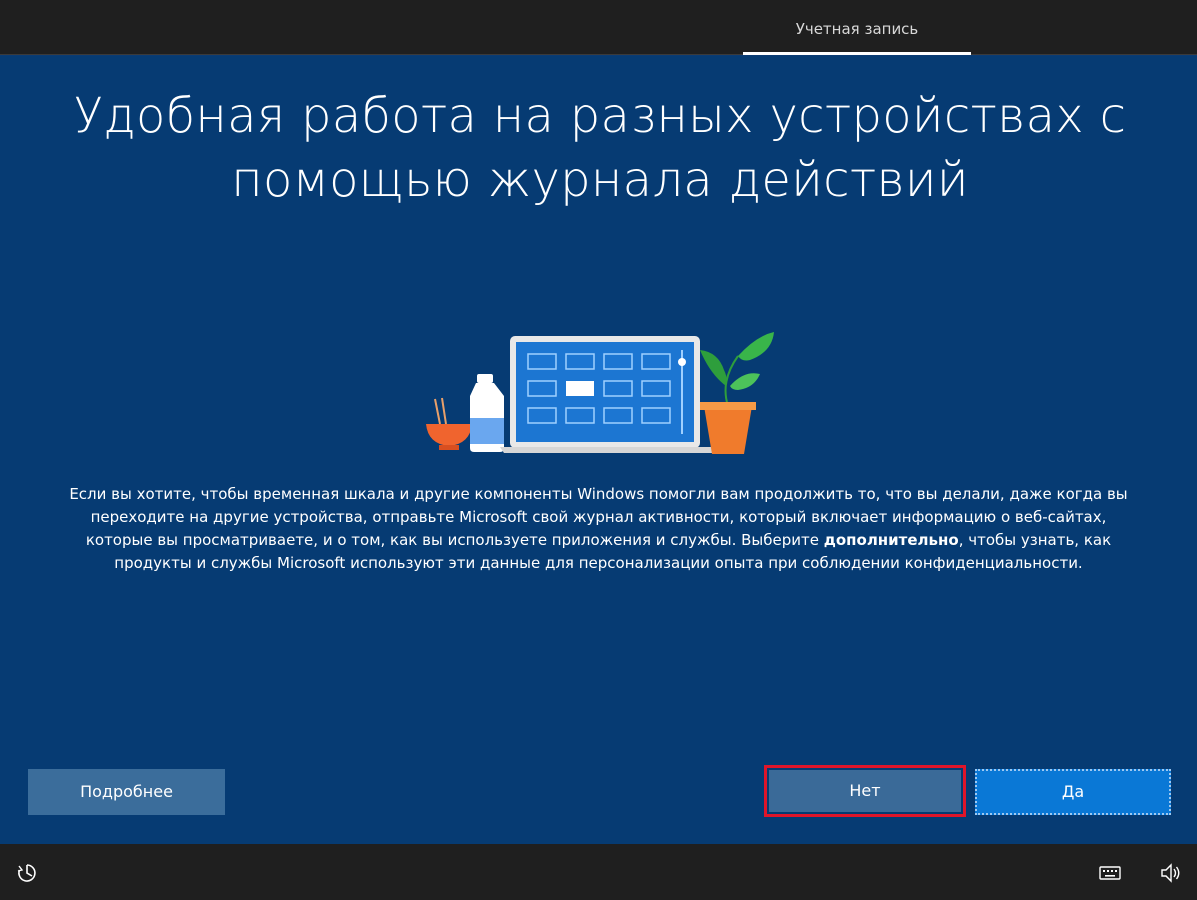  Describe the element at coordinates (610, 394) in the screenshot. I see `laptop-icon` at that location.